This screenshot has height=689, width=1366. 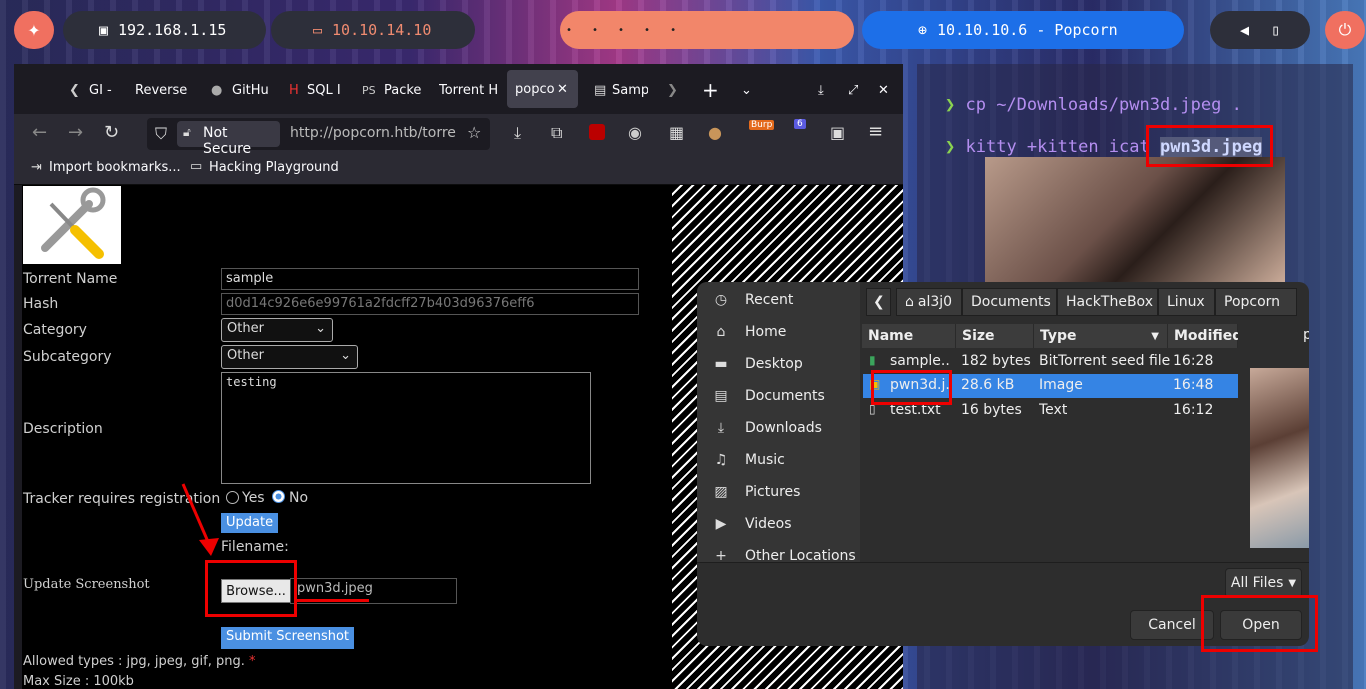 I want to click on site-info: 🔓︎ Not Secure, so click(x=228, y=139).